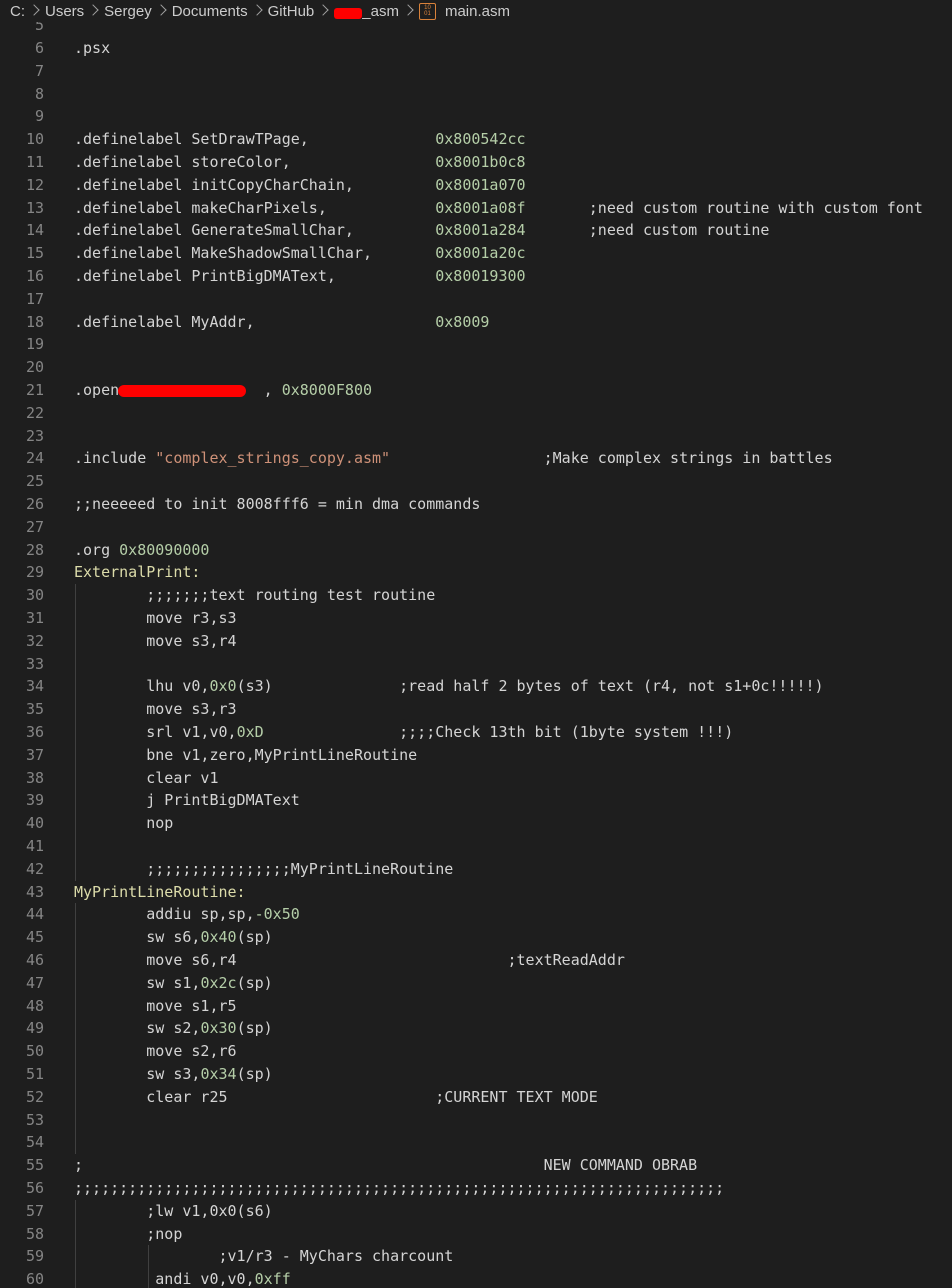 This screenshot has width=952, height=1288. What do you see at coordinates (173, 1074) in the screenshot?
I see `code-text: sw s3,0x34(sp)` at bounding box center [173, 1074].